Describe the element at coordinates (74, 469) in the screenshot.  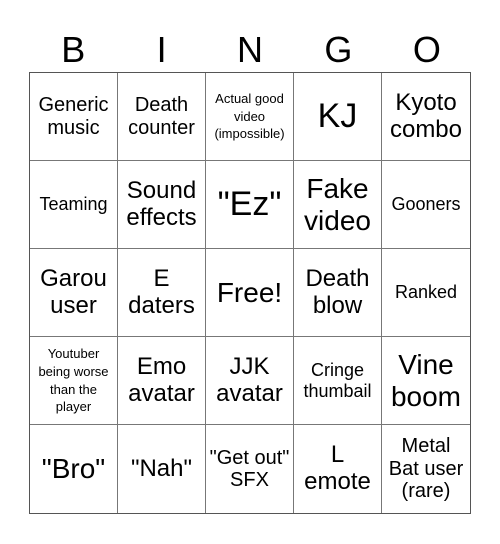
I see `bingo-cell: "Bro"` at that location.